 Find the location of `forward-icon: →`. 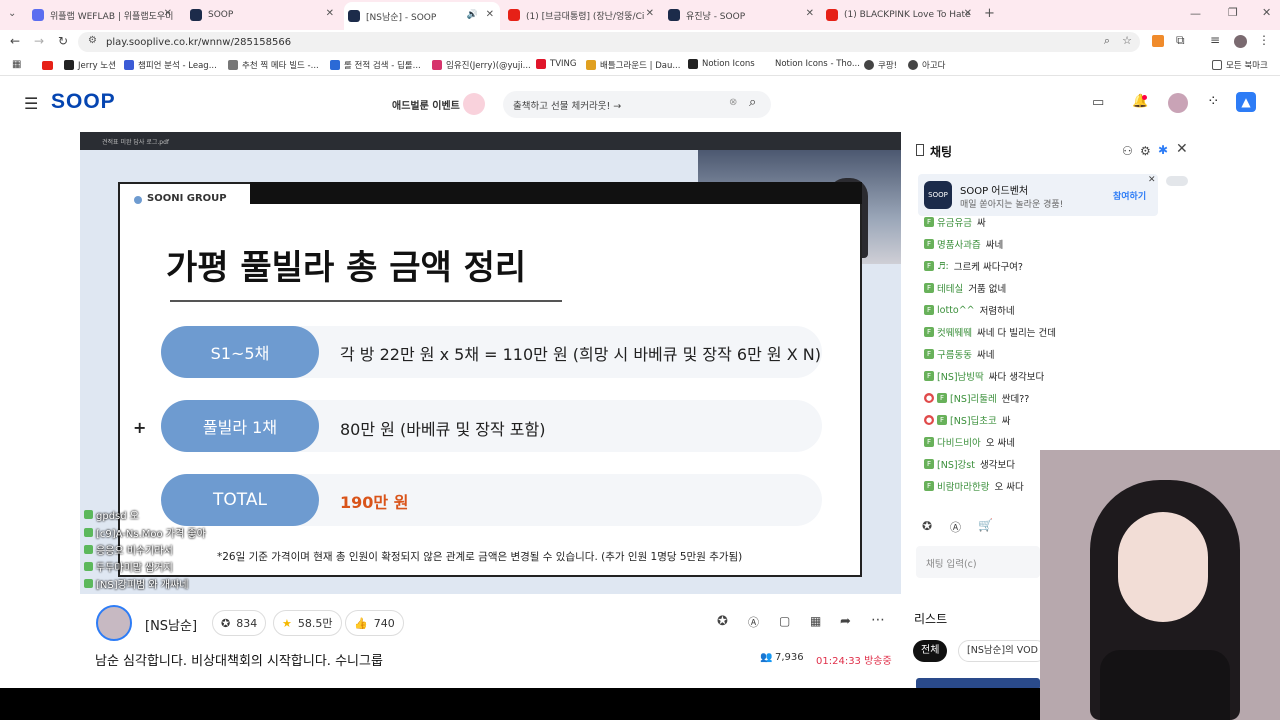

forward-icon: → is located at coordinates (39, 41).